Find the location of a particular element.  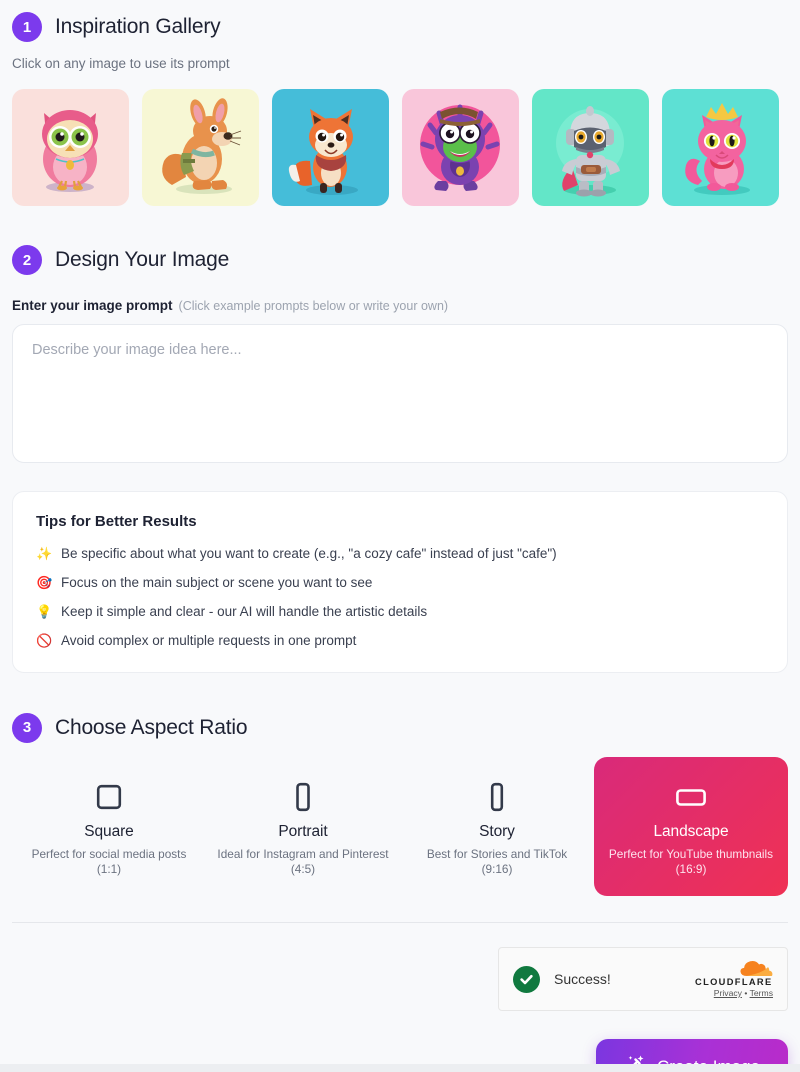

turnstile-row: Success! CLOUDFLARE Privacy • Terms is located at coordinates (400, 979).